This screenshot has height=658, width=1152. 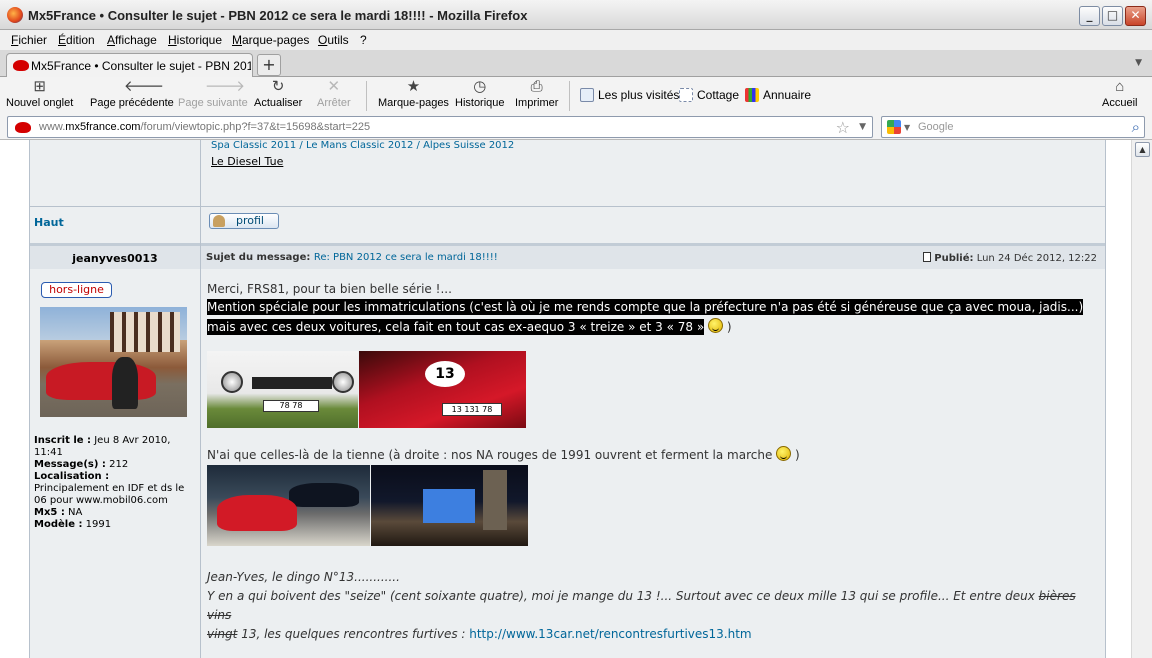 What do you see at coordinates (442, 389) in the screenshot?
I see `photo-red-mx5: 13 13 131 78` at bounding box center [442, 389].